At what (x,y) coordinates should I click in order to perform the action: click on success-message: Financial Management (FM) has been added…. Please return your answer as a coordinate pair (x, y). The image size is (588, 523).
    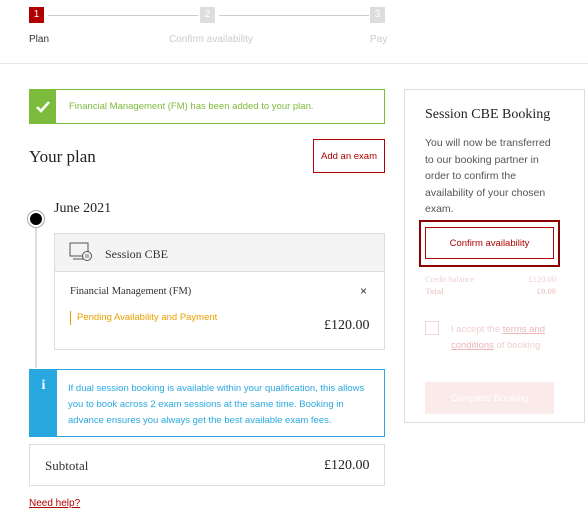
    Looking at the image, I should click on (191, 106).